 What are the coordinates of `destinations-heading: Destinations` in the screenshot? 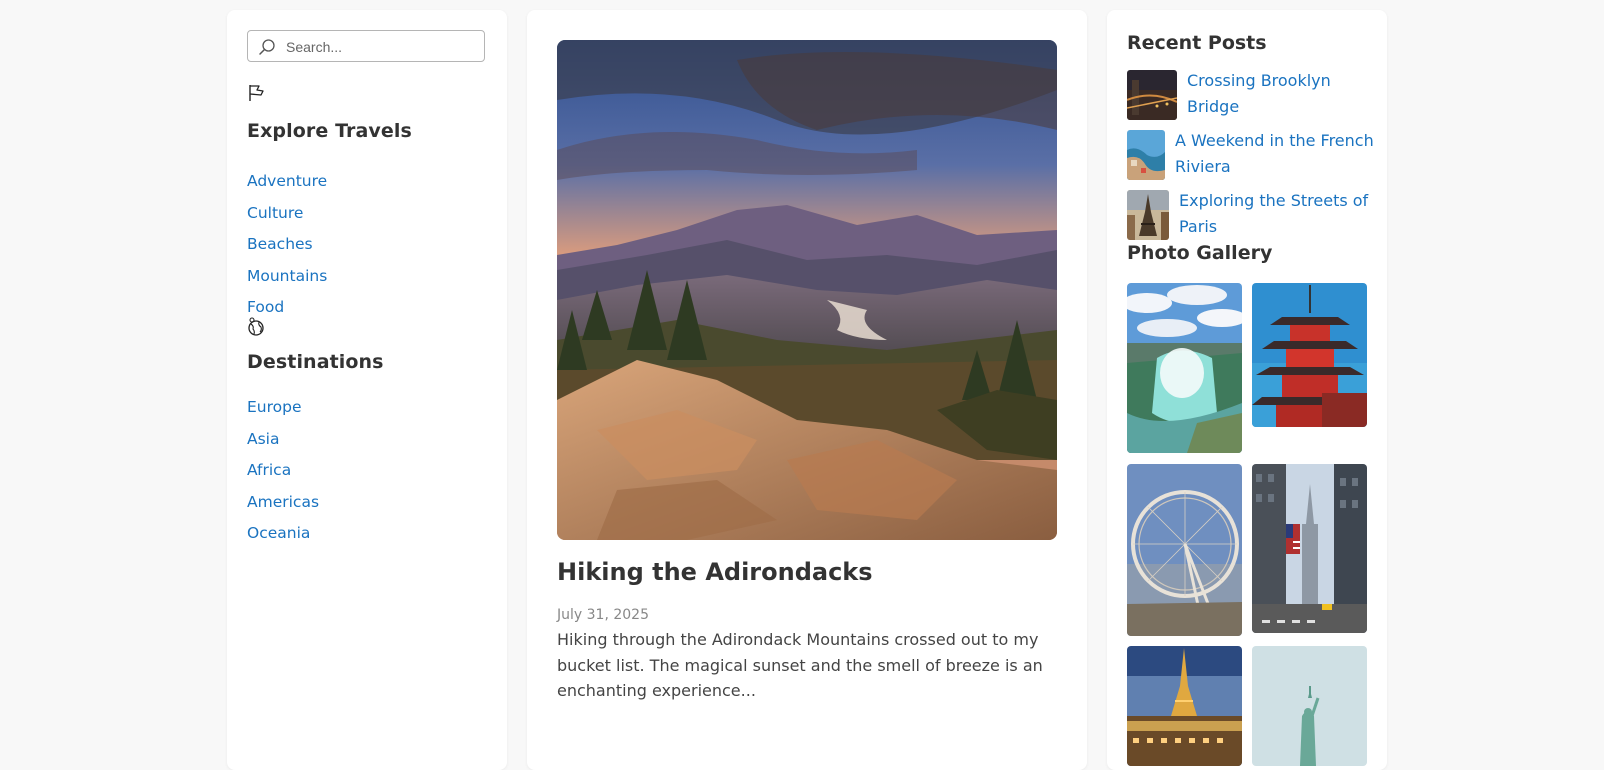 It's located at (315, 362).